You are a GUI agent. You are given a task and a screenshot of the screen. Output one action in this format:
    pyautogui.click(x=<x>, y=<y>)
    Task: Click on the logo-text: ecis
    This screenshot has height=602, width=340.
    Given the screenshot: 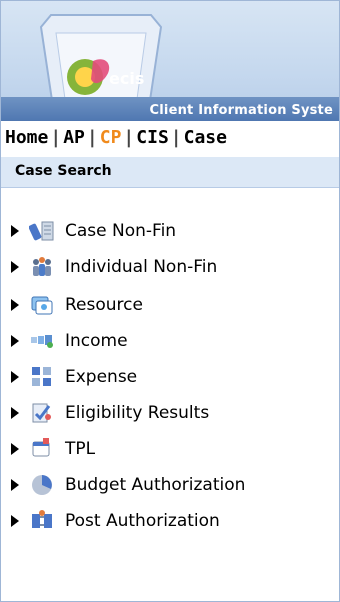 What is the action you would take?
    pyautogui.click(x=127, y=78)
    